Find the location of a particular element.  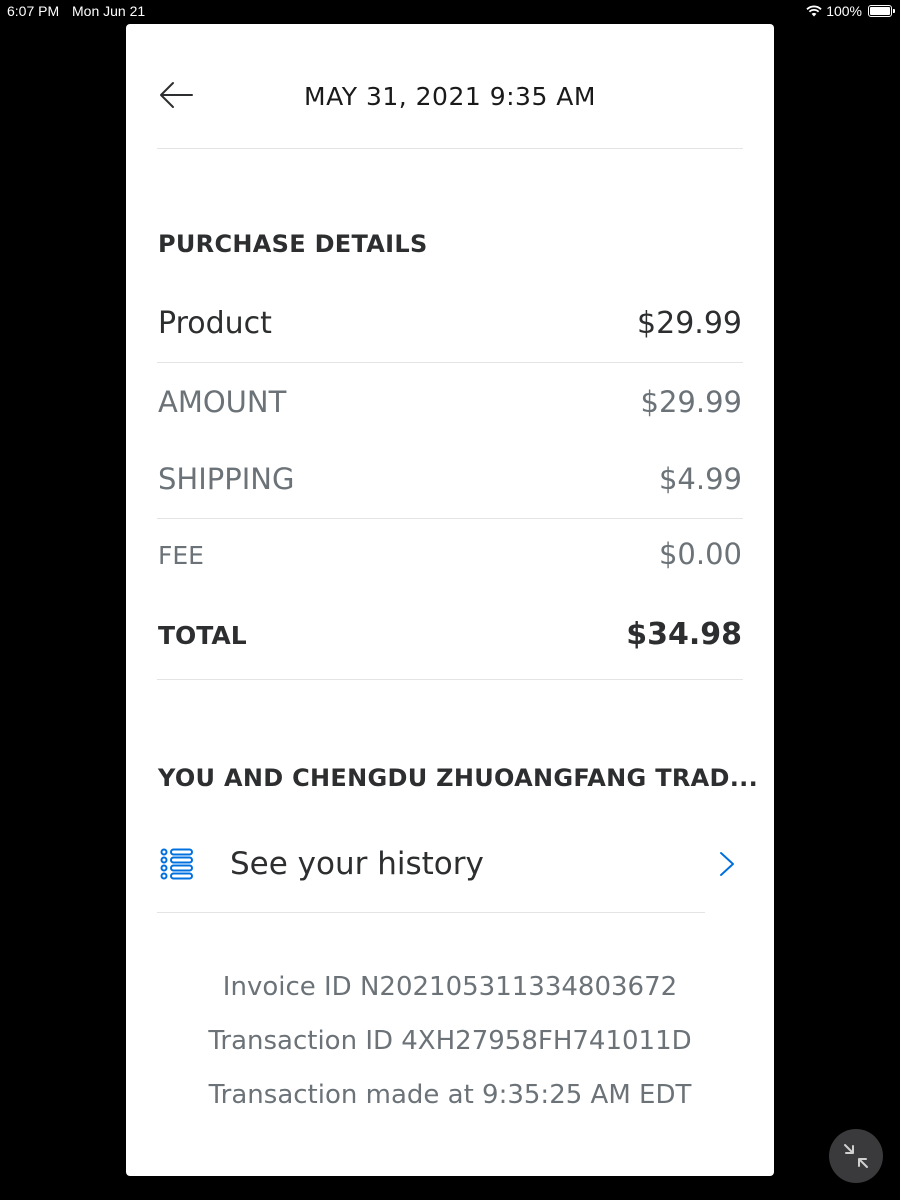

list-icon is located at coordinates (176, 864).